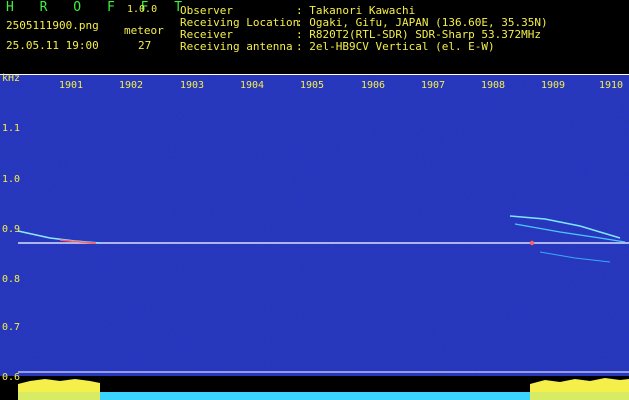 Image resolution: width=629 pixels, height=400 pixels. What do you see at coordinates (611, 85) in the screenshot?
I see `x-tick-label: 1910` at bounding box center [611, 85].